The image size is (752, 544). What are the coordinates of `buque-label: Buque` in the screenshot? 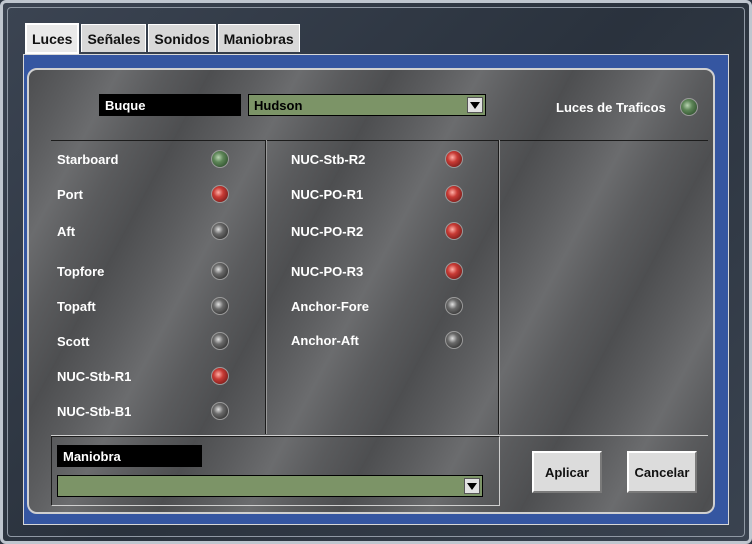 It's located at (170, 105).